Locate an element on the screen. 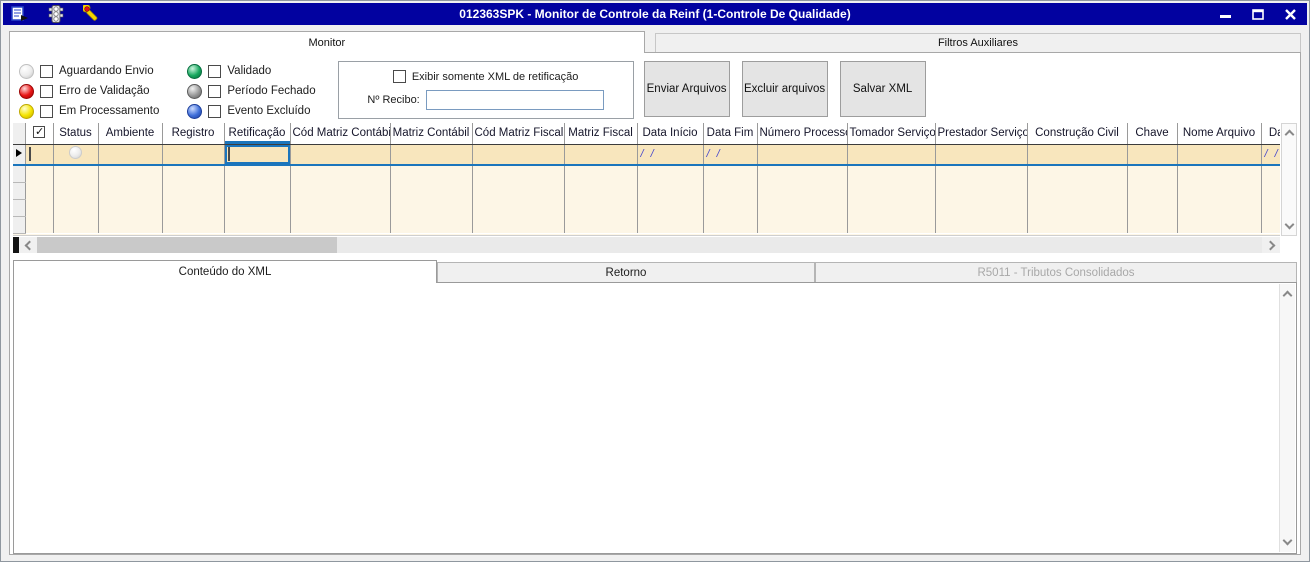 The image size is (1310, 562). status-yellow-ball-icon is located at coordinates (26, 111).